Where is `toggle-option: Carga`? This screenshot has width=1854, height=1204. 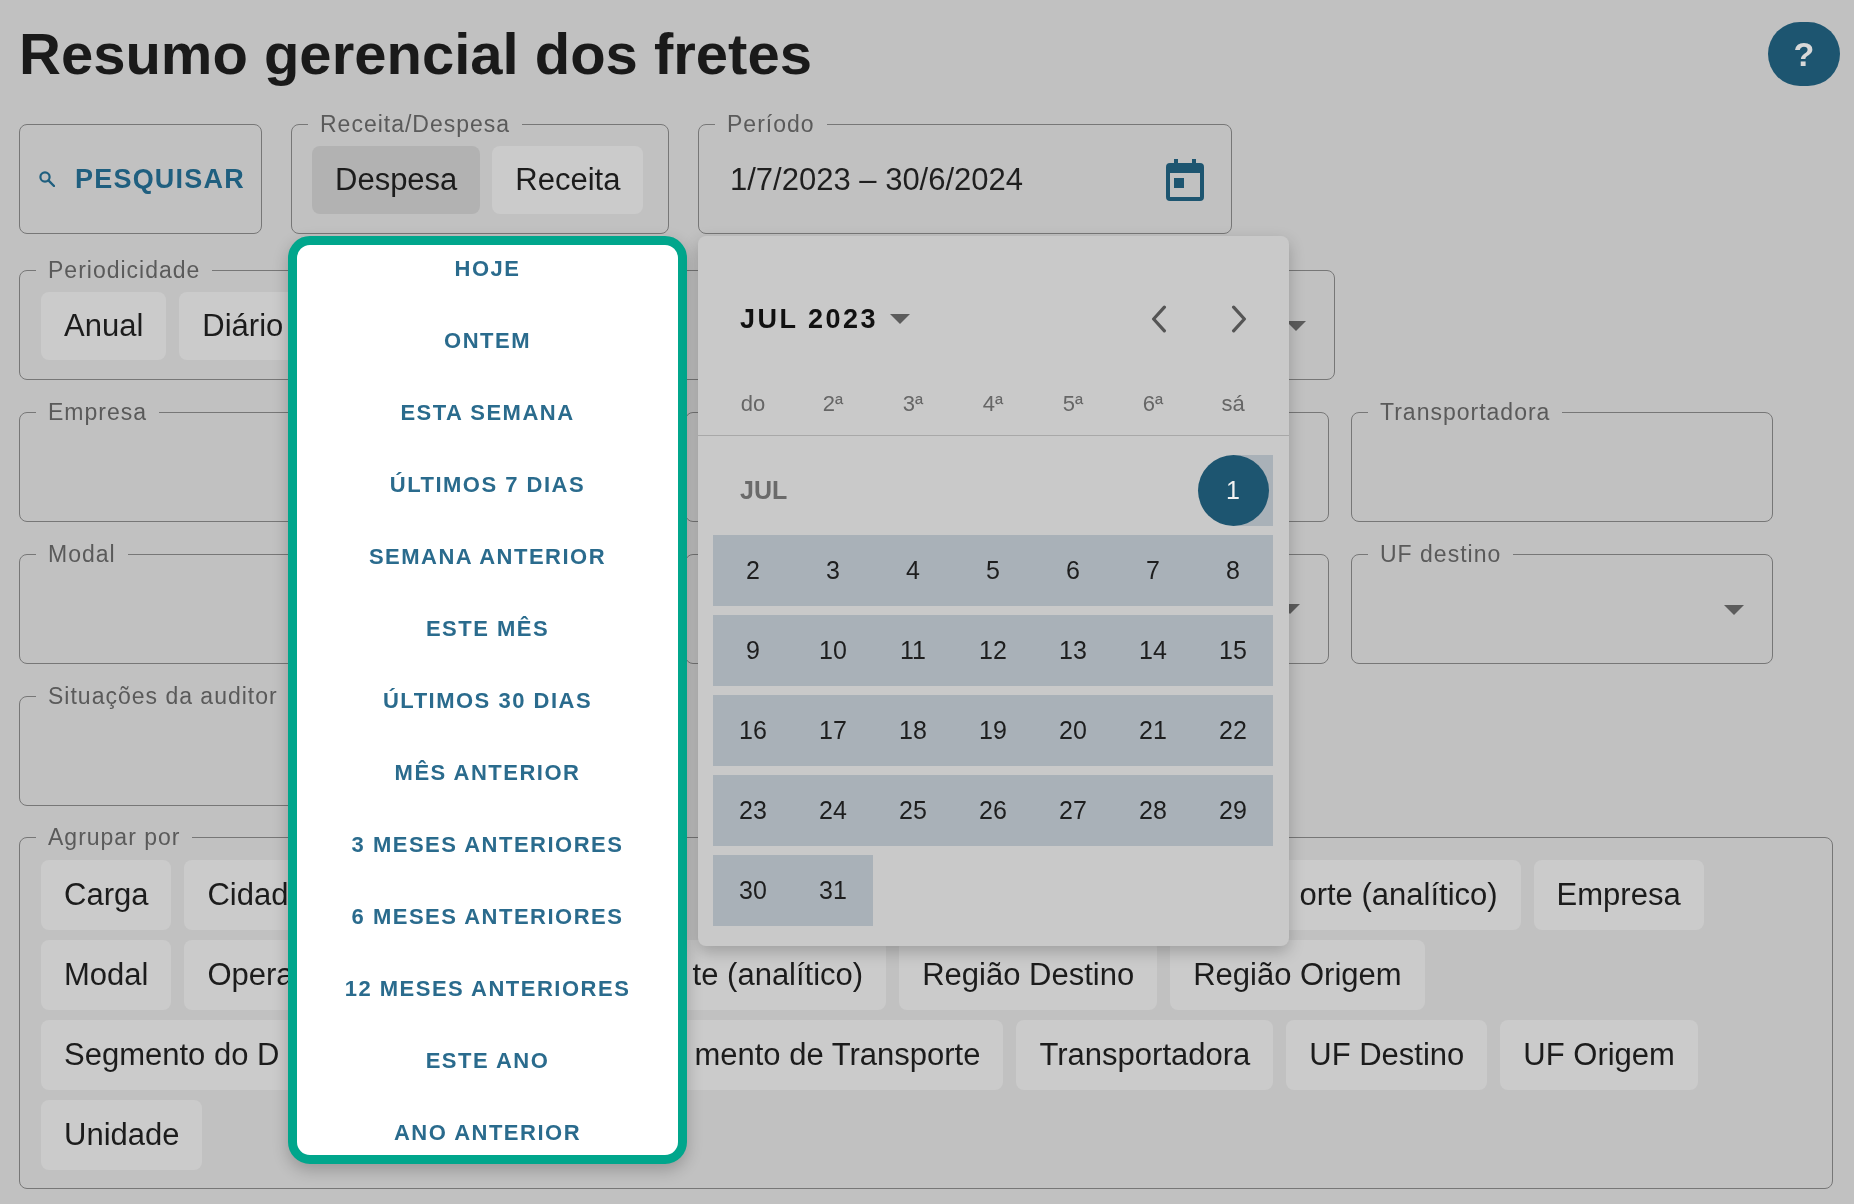 toggle-option: Carga is located at coordinates (106, 895).